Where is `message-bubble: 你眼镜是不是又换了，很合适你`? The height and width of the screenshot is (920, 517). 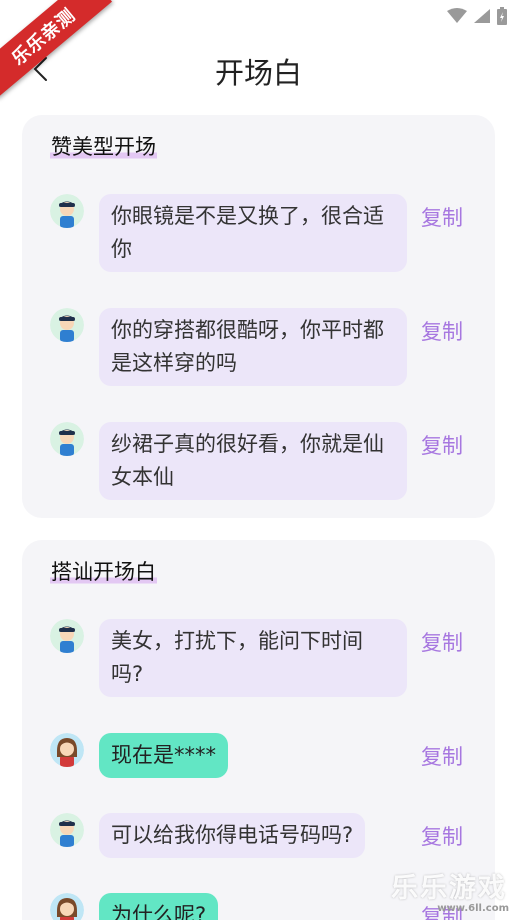
message-bubble: 你眼镜是不是又换了，很合适你 is located at coordinates (253, 233).